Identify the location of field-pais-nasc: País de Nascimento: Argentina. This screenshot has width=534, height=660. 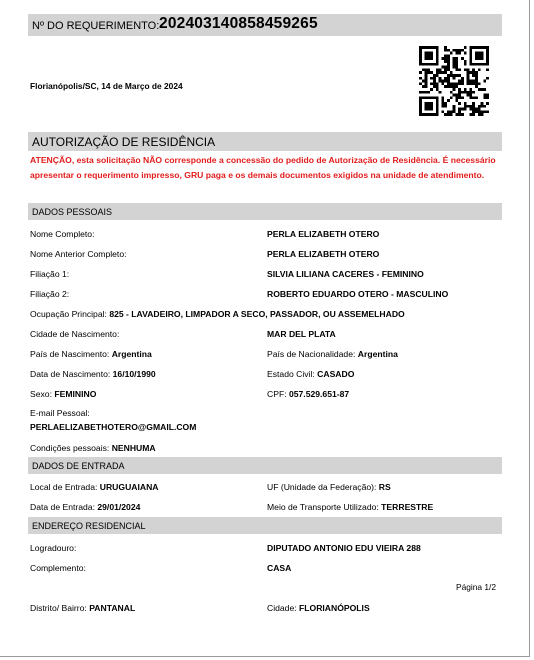
(91, 354).